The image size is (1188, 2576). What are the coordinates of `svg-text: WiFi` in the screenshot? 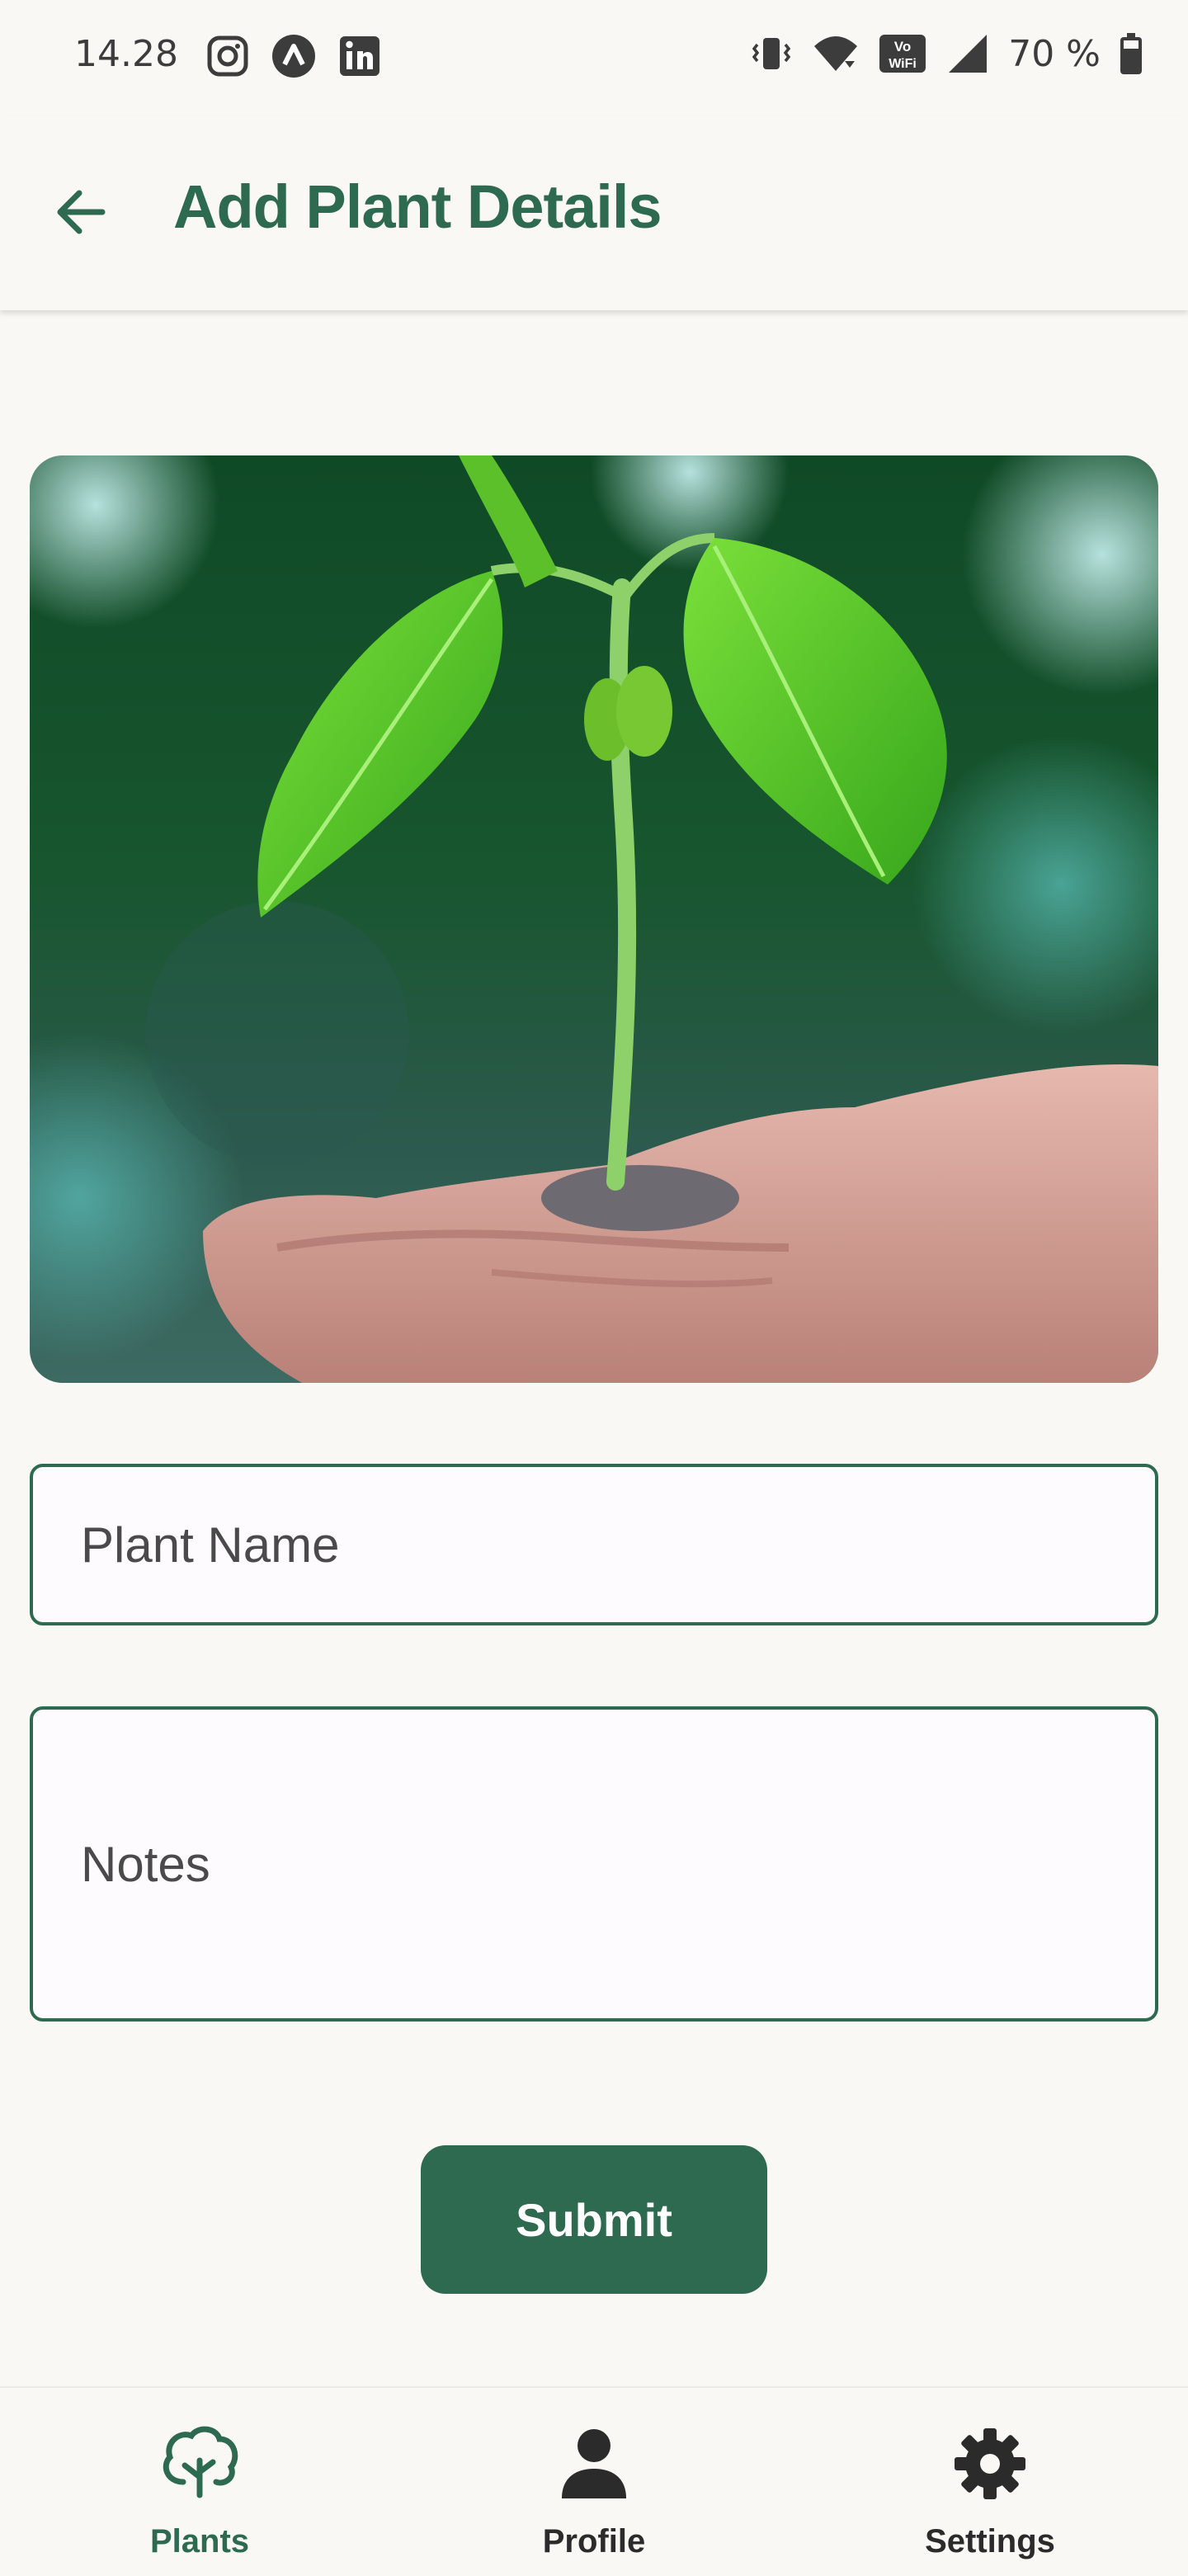 It's located at (903, 64).